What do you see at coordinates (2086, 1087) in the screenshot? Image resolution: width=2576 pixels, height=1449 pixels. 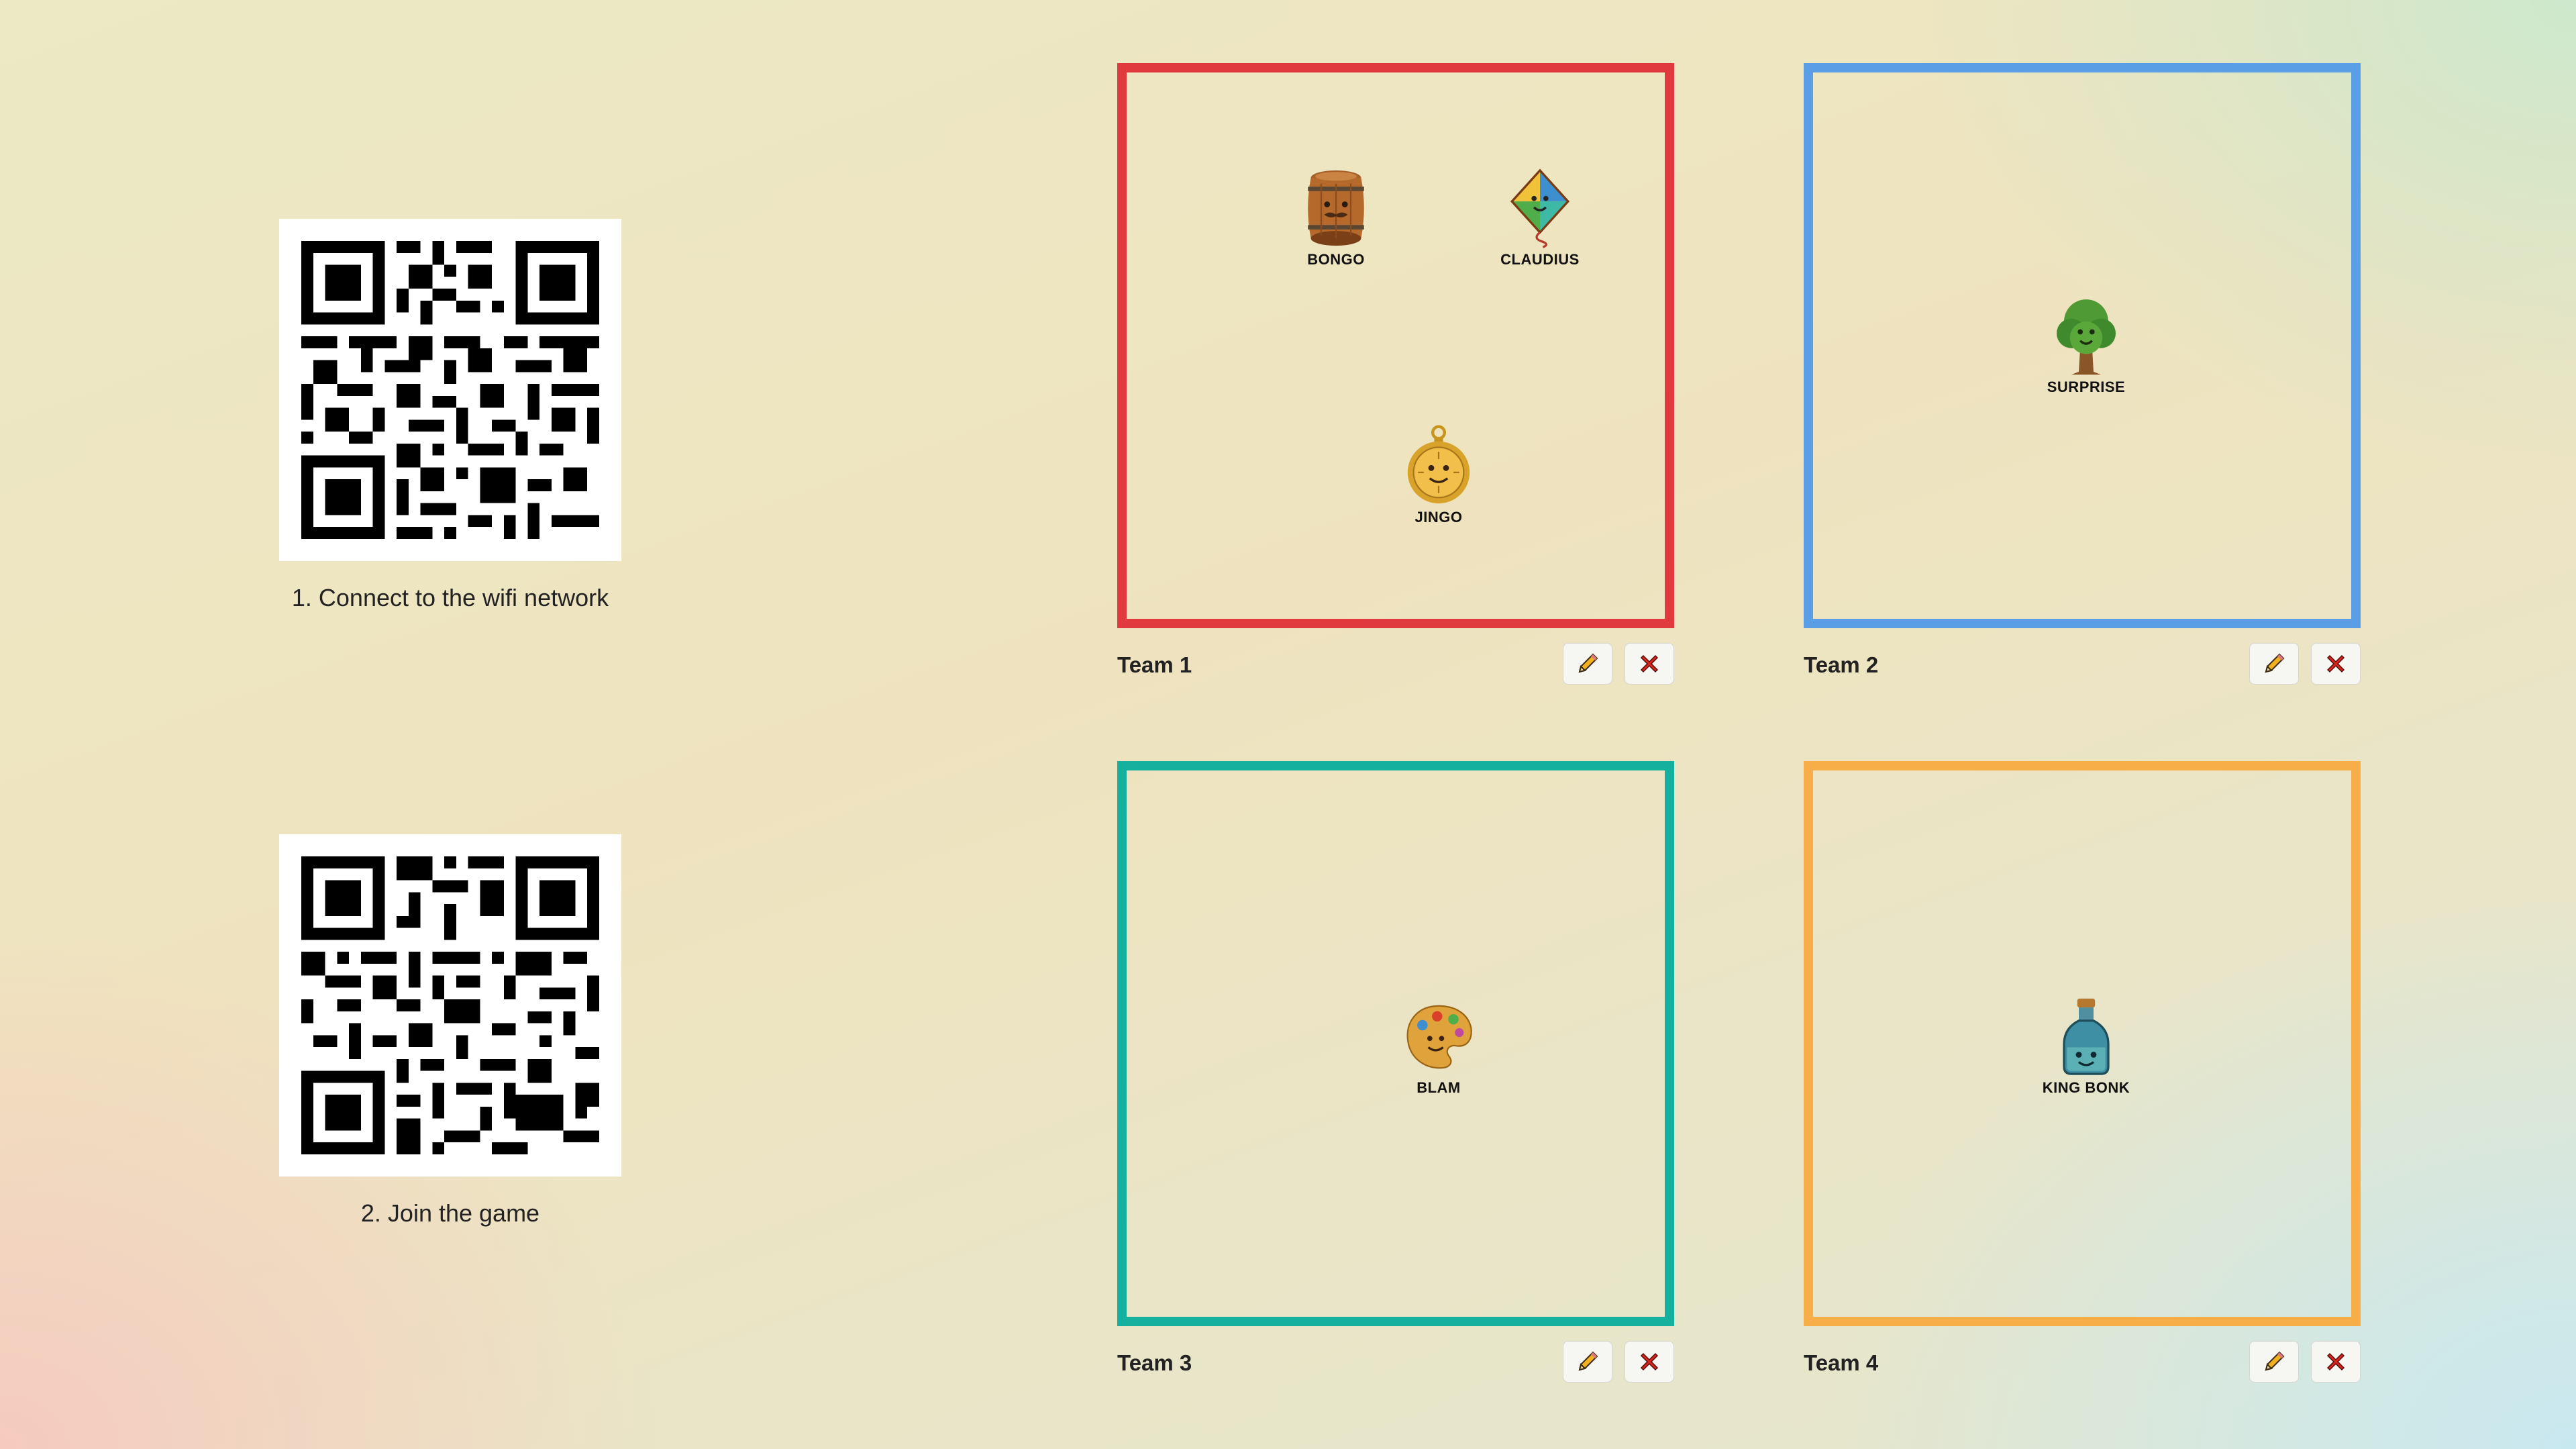 I see `player-name: KING BONK` at bounding box center [2086, 1087].